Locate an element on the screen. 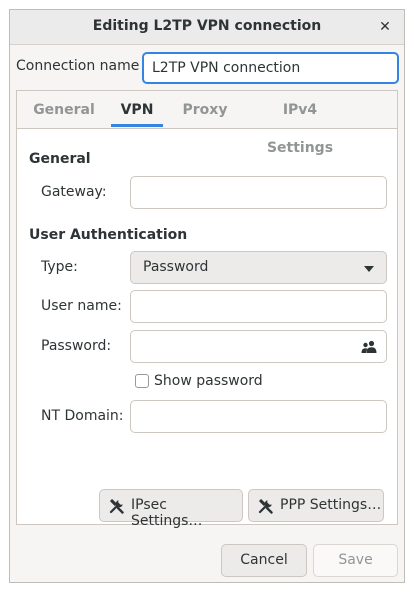 This screenshot has height=593, width=414. close-icon: ✕ is located at coordinates (385, 27).